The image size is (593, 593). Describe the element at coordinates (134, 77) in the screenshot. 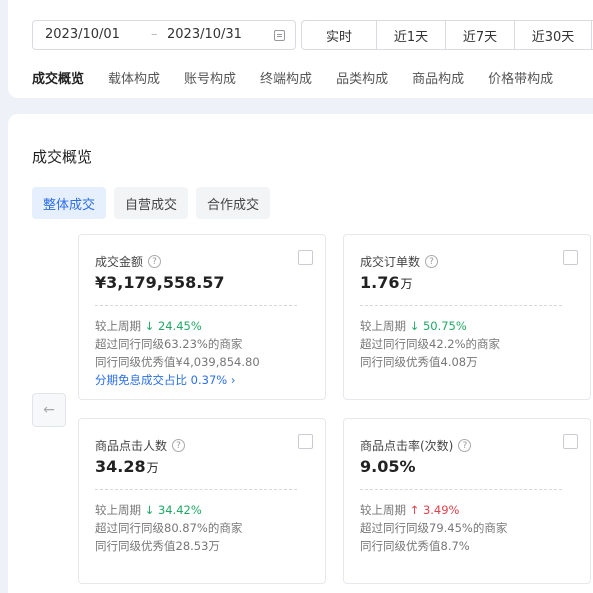

I see `tab-carrier: 载体构成` at that location.